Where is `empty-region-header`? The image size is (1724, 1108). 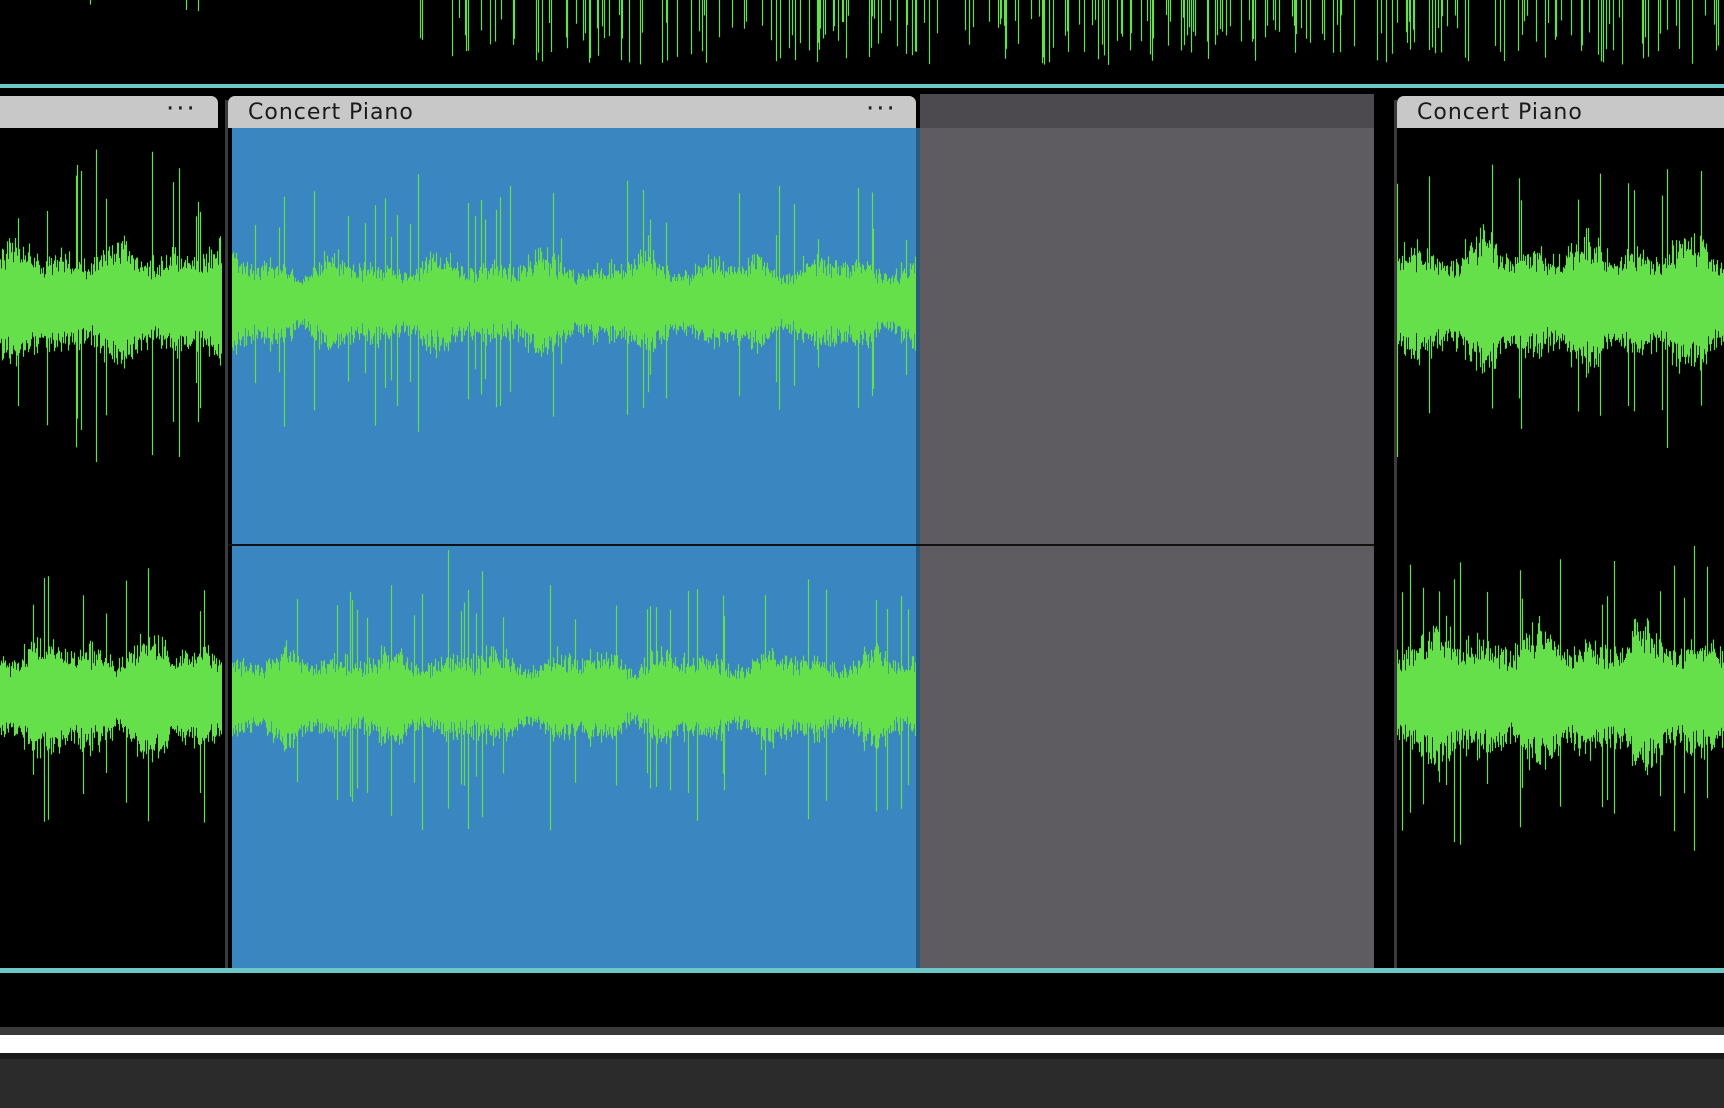
empty-region-header is located at coordinates (1147, 111).